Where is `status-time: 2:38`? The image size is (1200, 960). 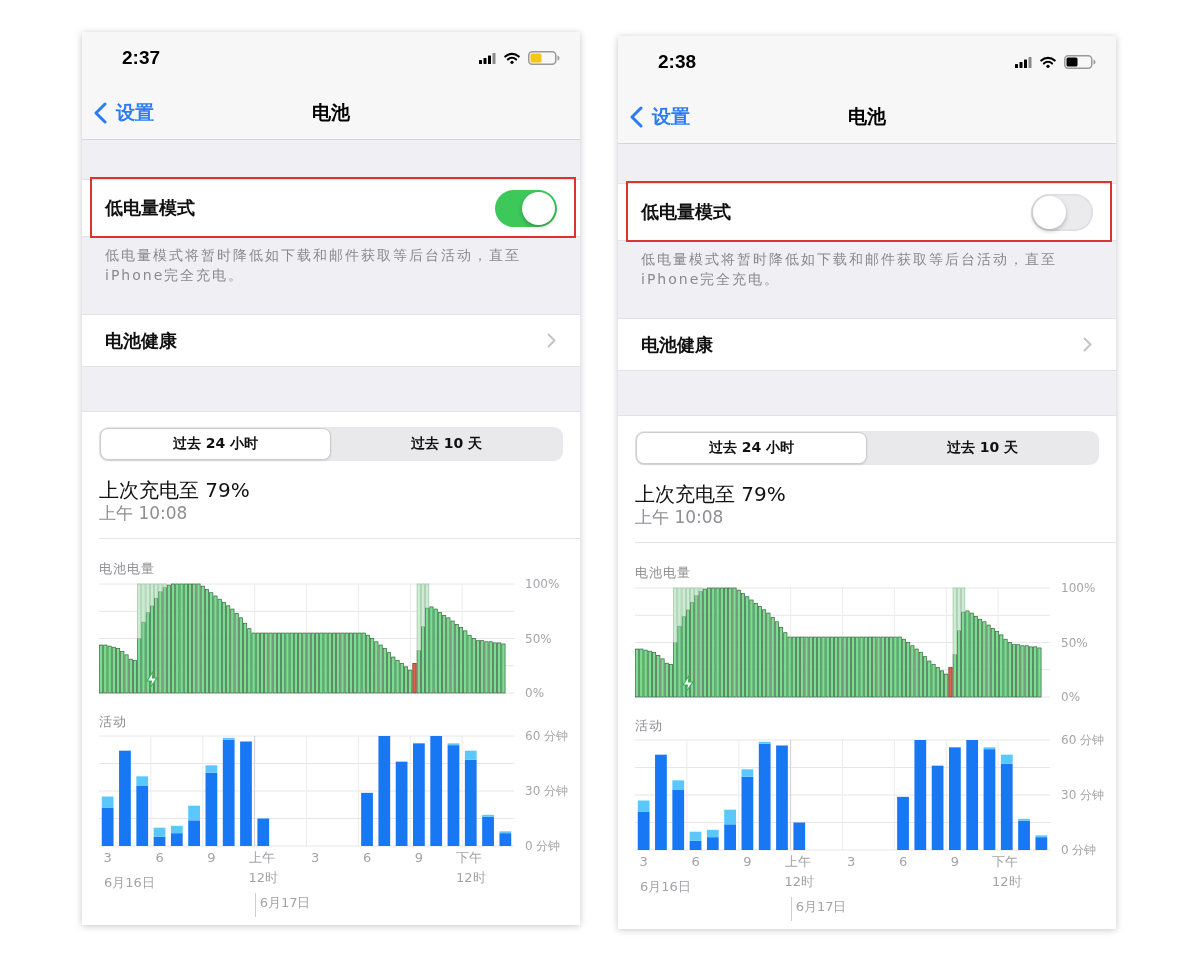 status-time: 2:38 is located at coordinates (677, 62).